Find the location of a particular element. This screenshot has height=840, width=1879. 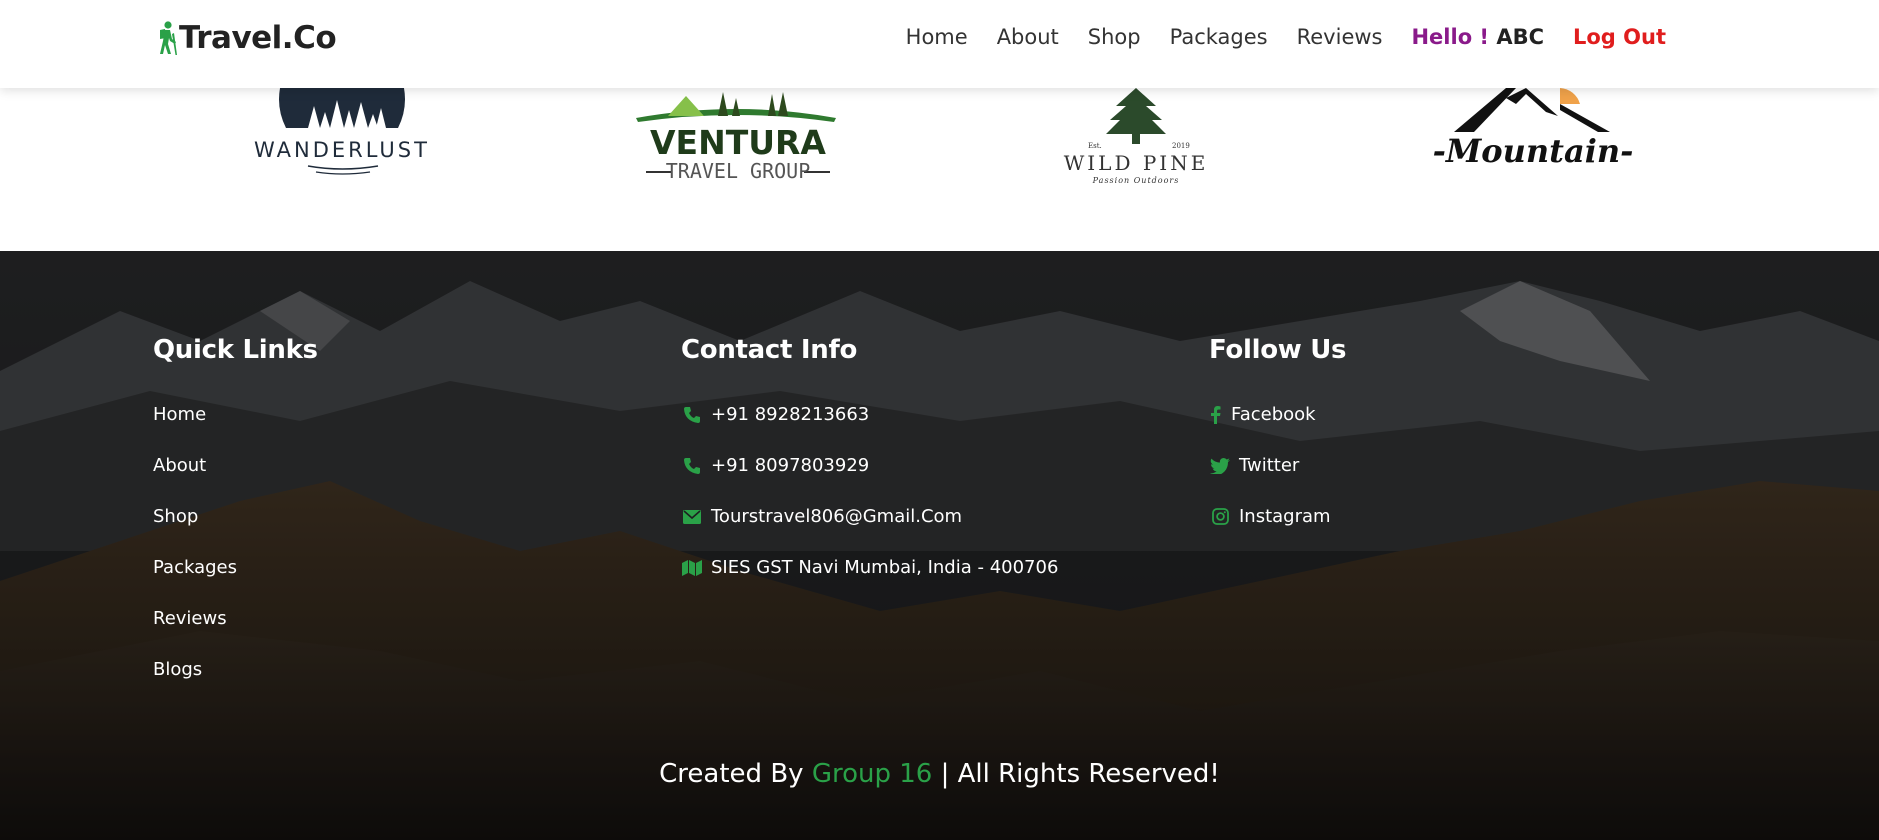

hiker-icon is located at coordinates (168, 38).